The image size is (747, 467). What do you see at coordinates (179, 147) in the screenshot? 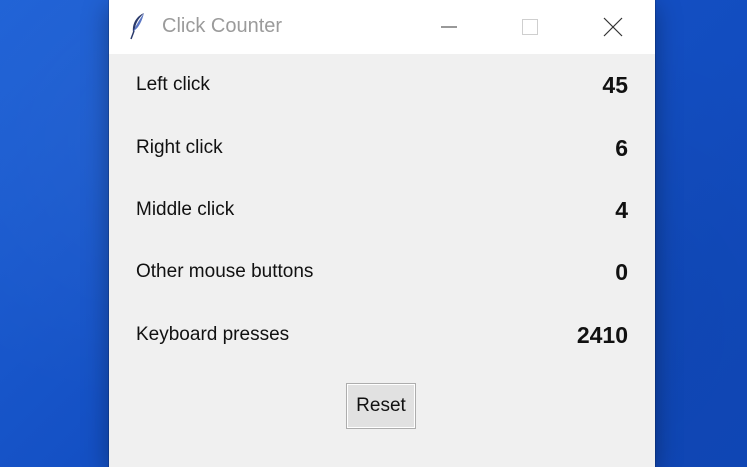
I see `counter-label: Right click` at bounding box center [179, 147].